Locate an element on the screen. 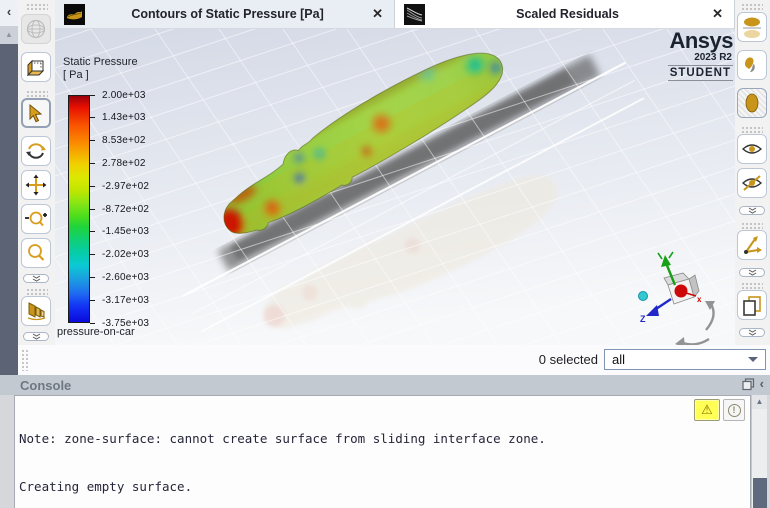 The image size is (770, 508). info-icon: ! is located at coordinates (734, 410).